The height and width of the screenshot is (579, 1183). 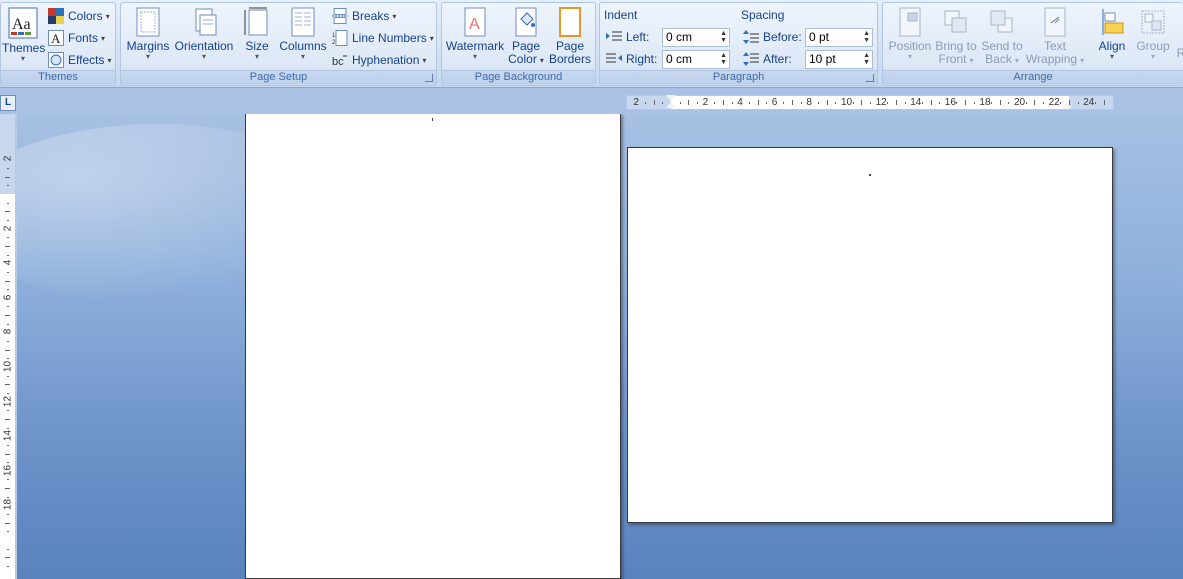 I want to click on right-indent-marker, so click(x=1067, y=105).